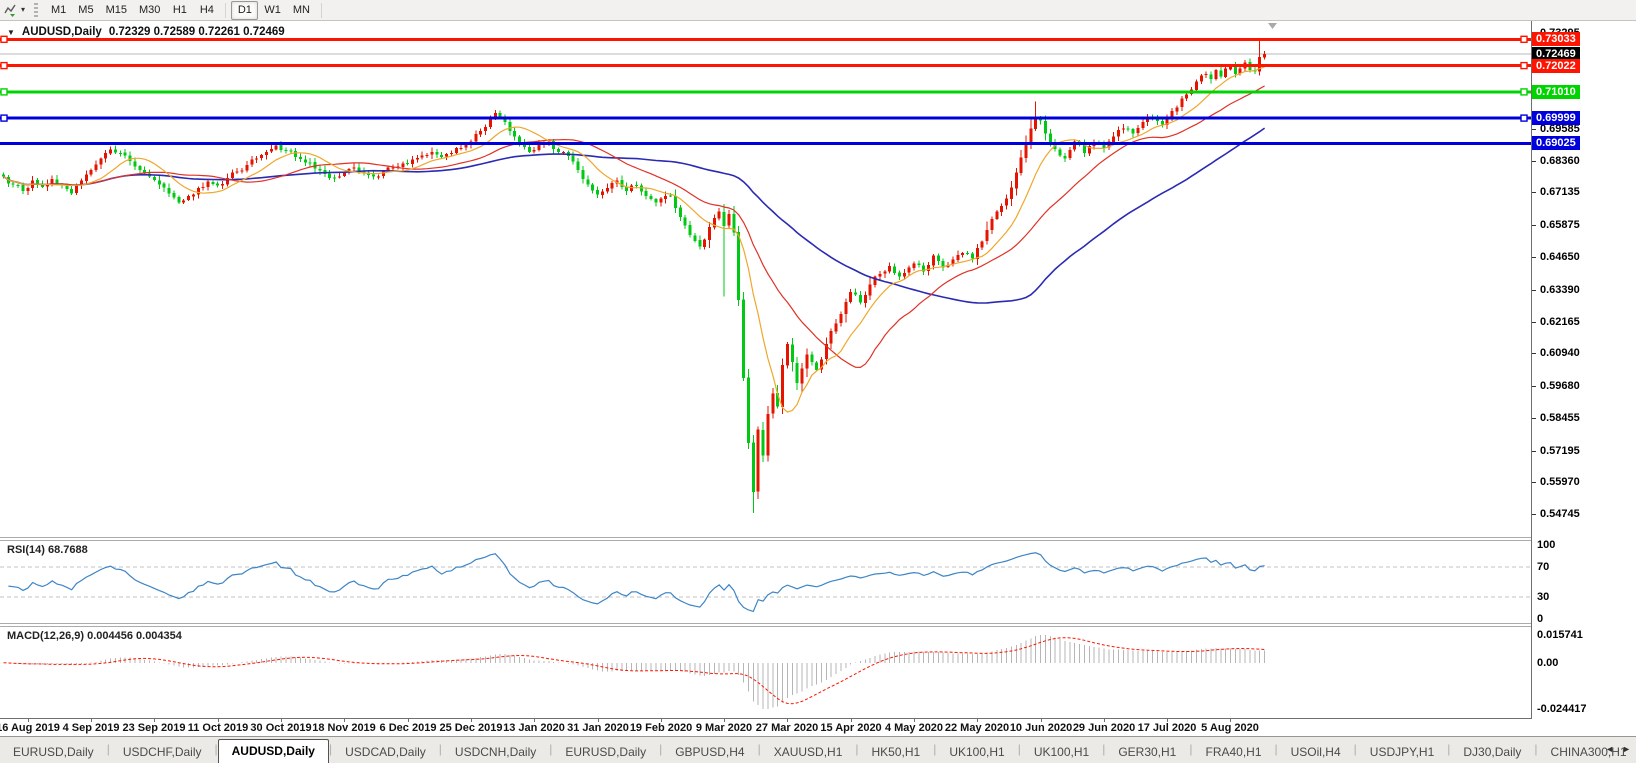  I want to click on date-label: 13 Jan 2020, so click(534, 728).